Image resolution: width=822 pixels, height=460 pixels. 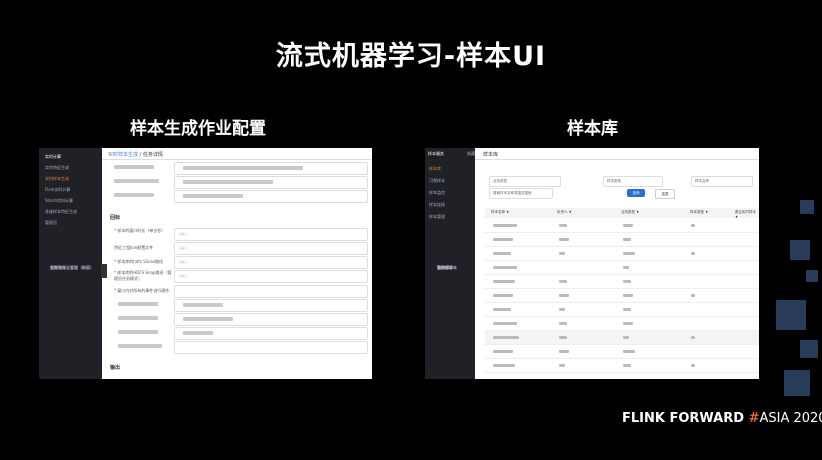 I want to click on left-caption: 样本生成作业配置, so click(x=198, y=129).